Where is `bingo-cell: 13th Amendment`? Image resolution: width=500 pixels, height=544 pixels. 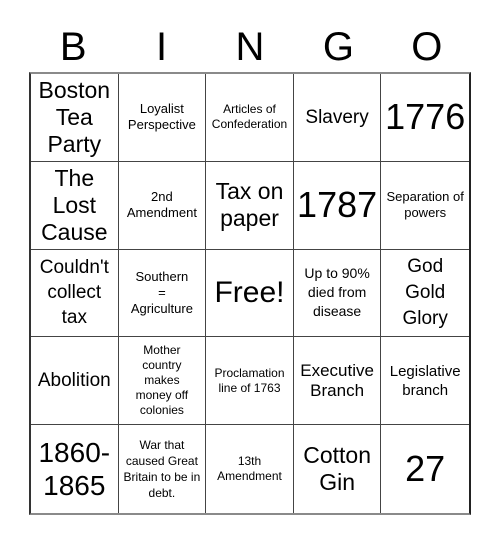 bingo-cell: 13th Amendment is located at coordinates (250, 469).